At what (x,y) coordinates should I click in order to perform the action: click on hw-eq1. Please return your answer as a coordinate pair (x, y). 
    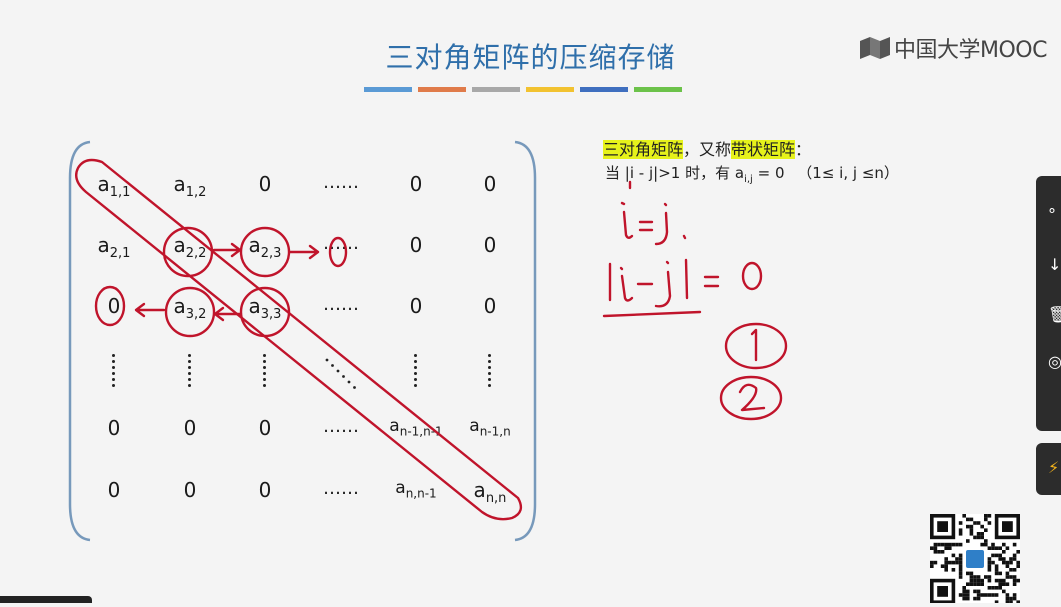
    Looking at the image, I should click on (646, 226).